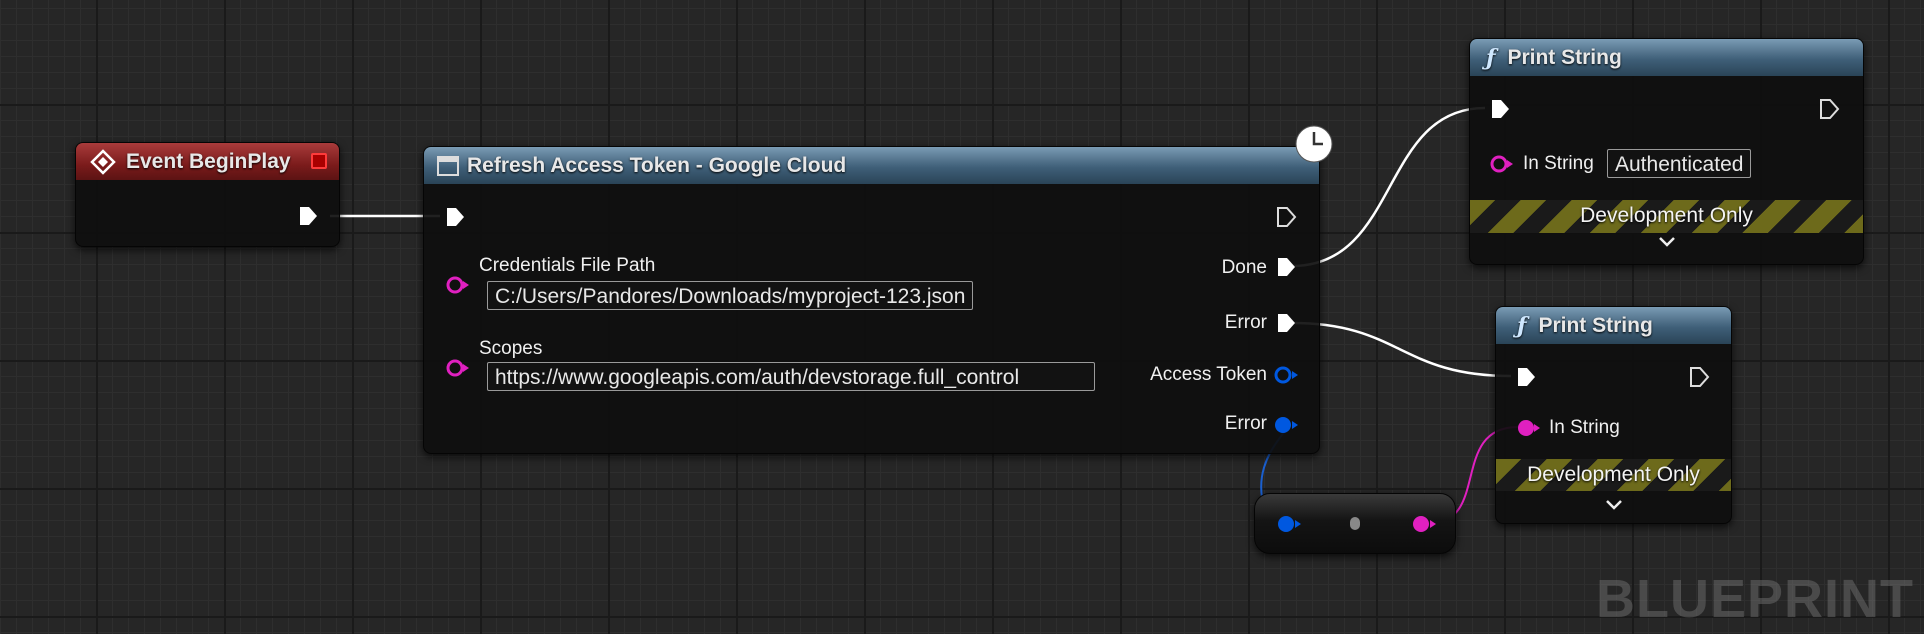 This screenshot has height=634, width=1924. What do you see at coordinates (1679, 163) in the screenshot?
I see `print1-in-string-field: Authenticated` at bounding box center [1679, 163].